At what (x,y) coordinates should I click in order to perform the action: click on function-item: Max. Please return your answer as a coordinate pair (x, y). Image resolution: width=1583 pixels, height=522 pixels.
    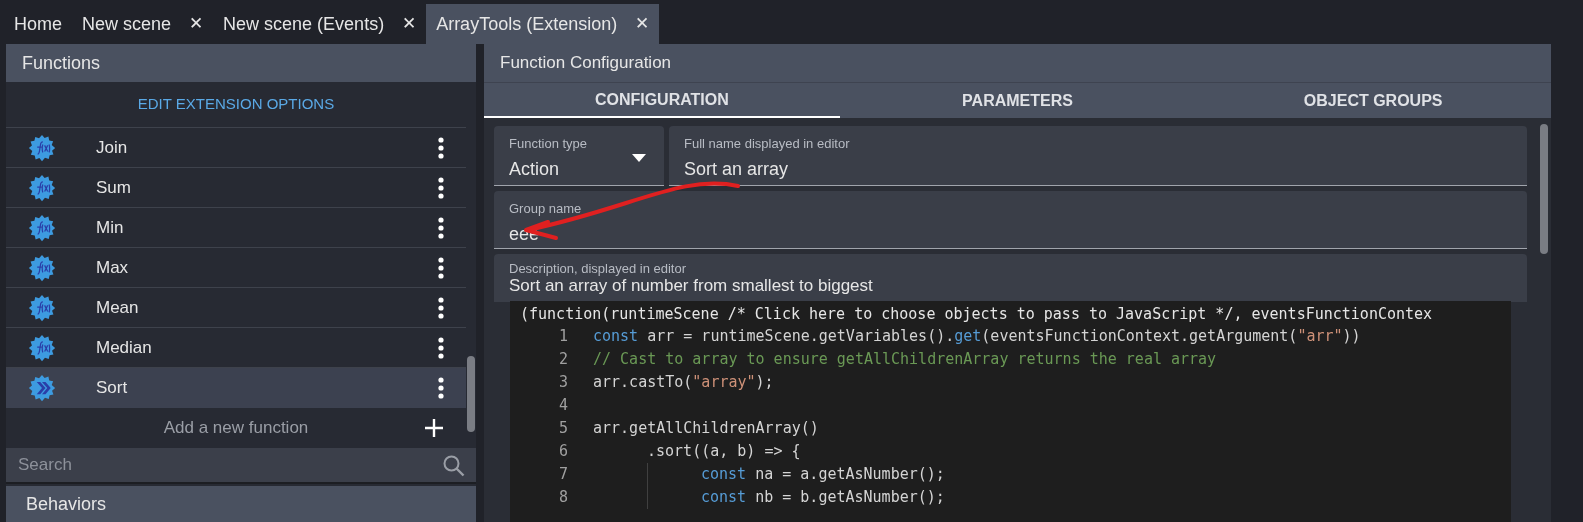
    Looking at the image, I should click on (236, 268).